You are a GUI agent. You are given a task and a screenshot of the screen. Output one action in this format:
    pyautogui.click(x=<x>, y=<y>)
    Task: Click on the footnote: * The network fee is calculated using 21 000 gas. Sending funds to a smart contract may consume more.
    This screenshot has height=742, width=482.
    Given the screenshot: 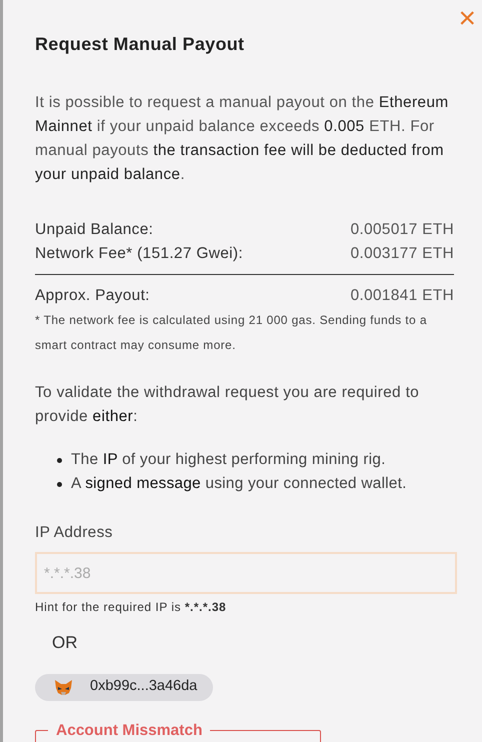 What is the action you would take?
    pyautogui.click(x=231, y=333)
    